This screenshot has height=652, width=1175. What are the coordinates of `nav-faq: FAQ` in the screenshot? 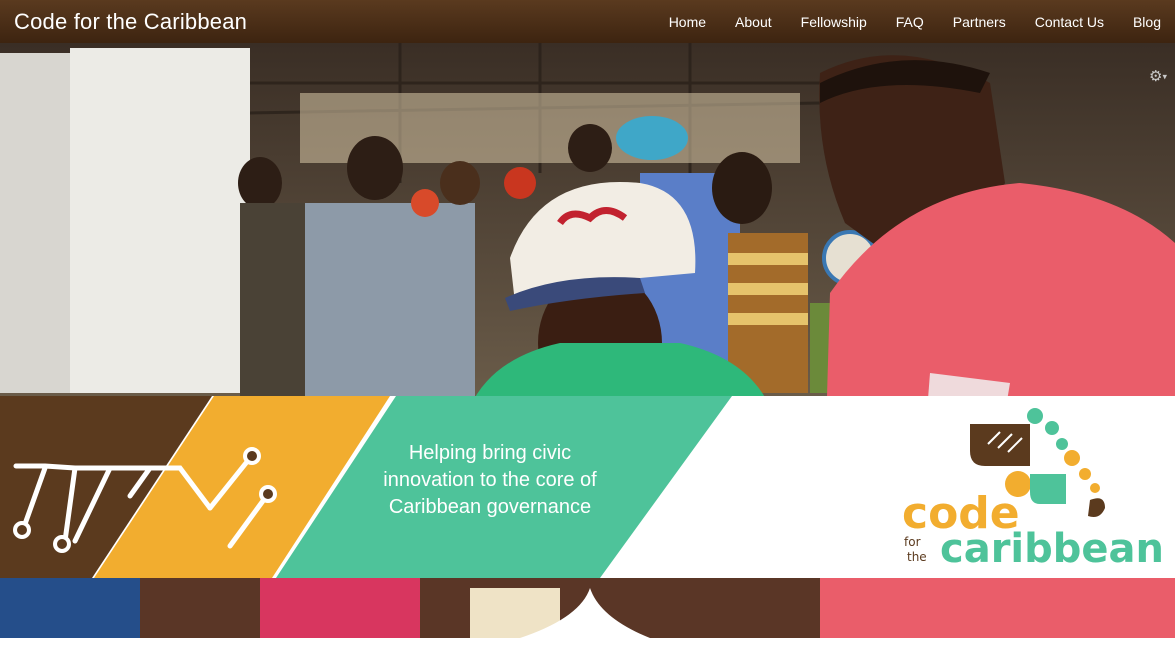 It's located at (909, 22).